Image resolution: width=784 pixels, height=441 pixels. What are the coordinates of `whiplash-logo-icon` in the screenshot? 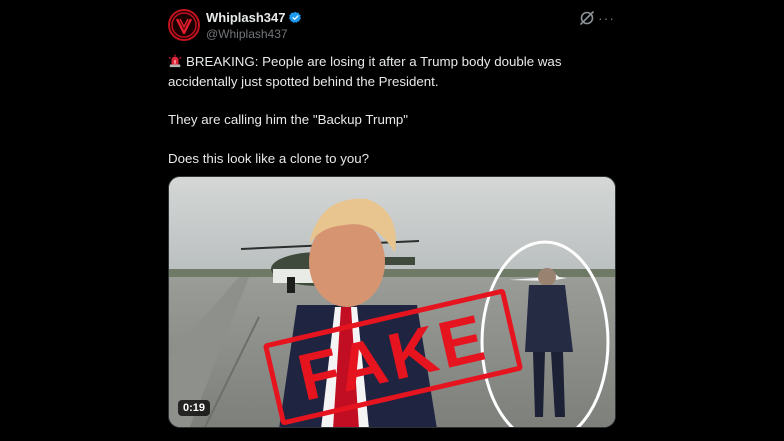 It's located at (184, 25).